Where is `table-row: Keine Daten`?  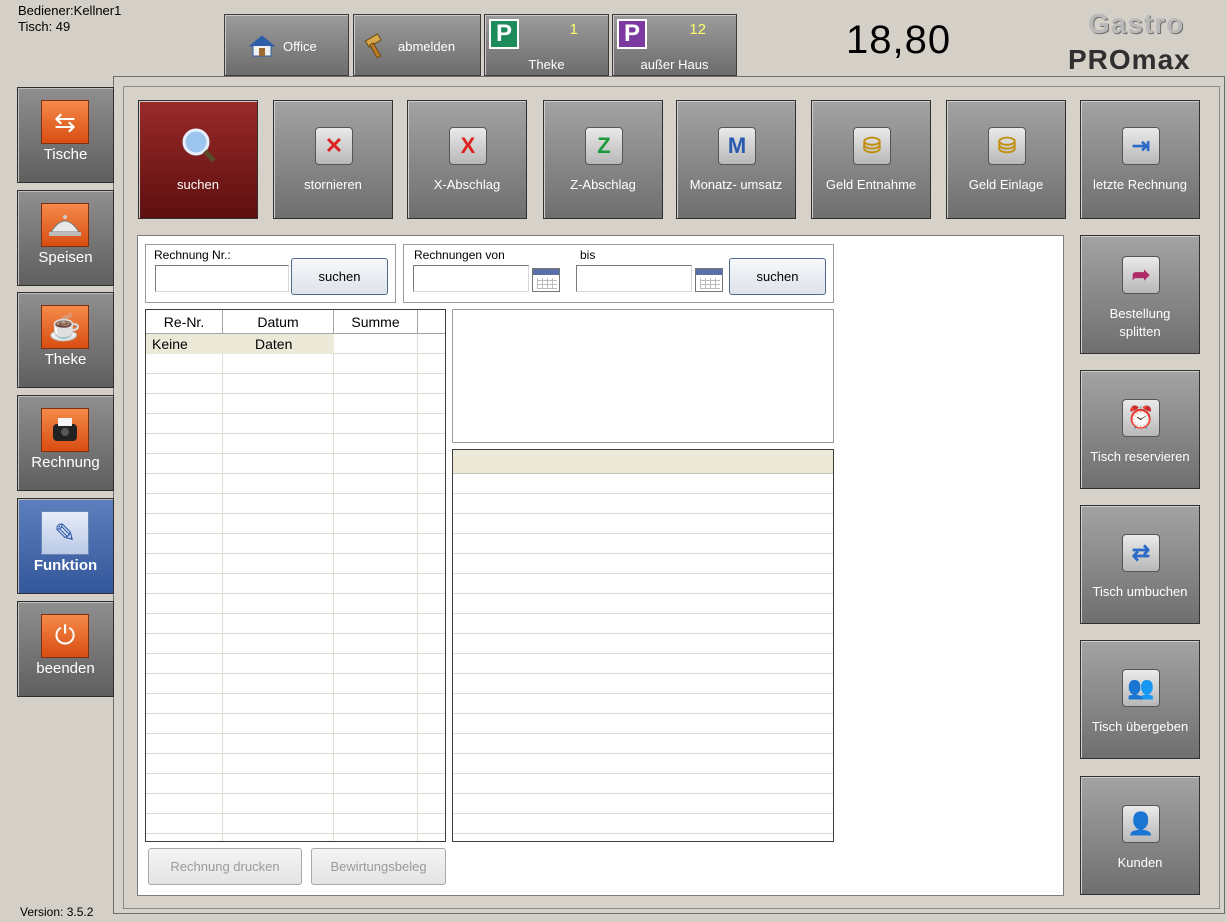 table-row: Keine Daten is located at coordinates (240, 344).